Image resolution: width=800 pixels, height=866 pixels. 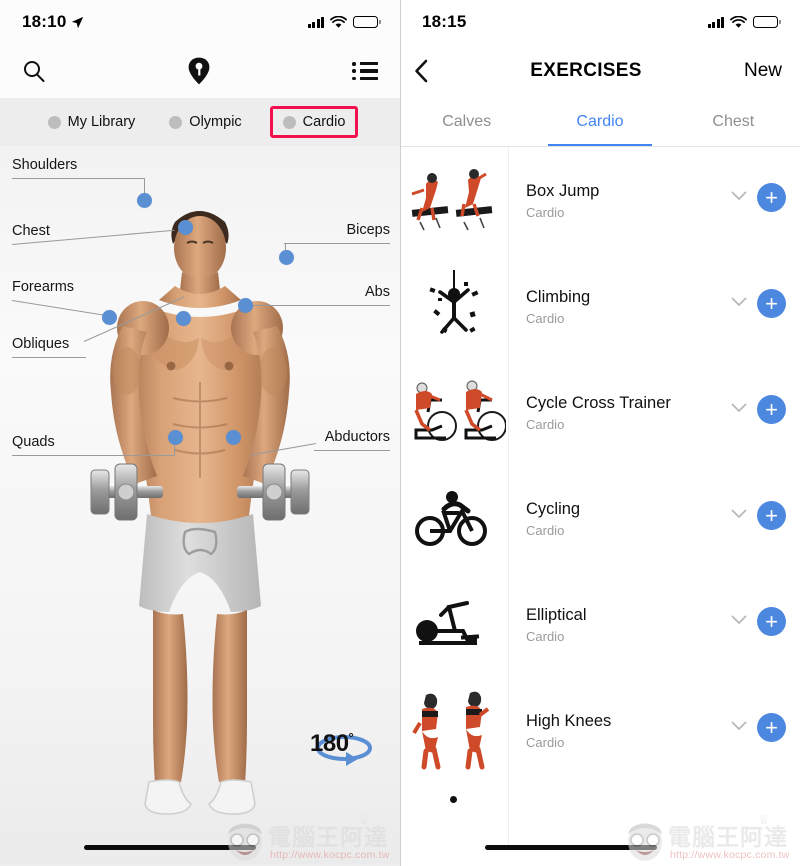 I want to click on muscle-dot-forearms, so click(x=109, y=317).